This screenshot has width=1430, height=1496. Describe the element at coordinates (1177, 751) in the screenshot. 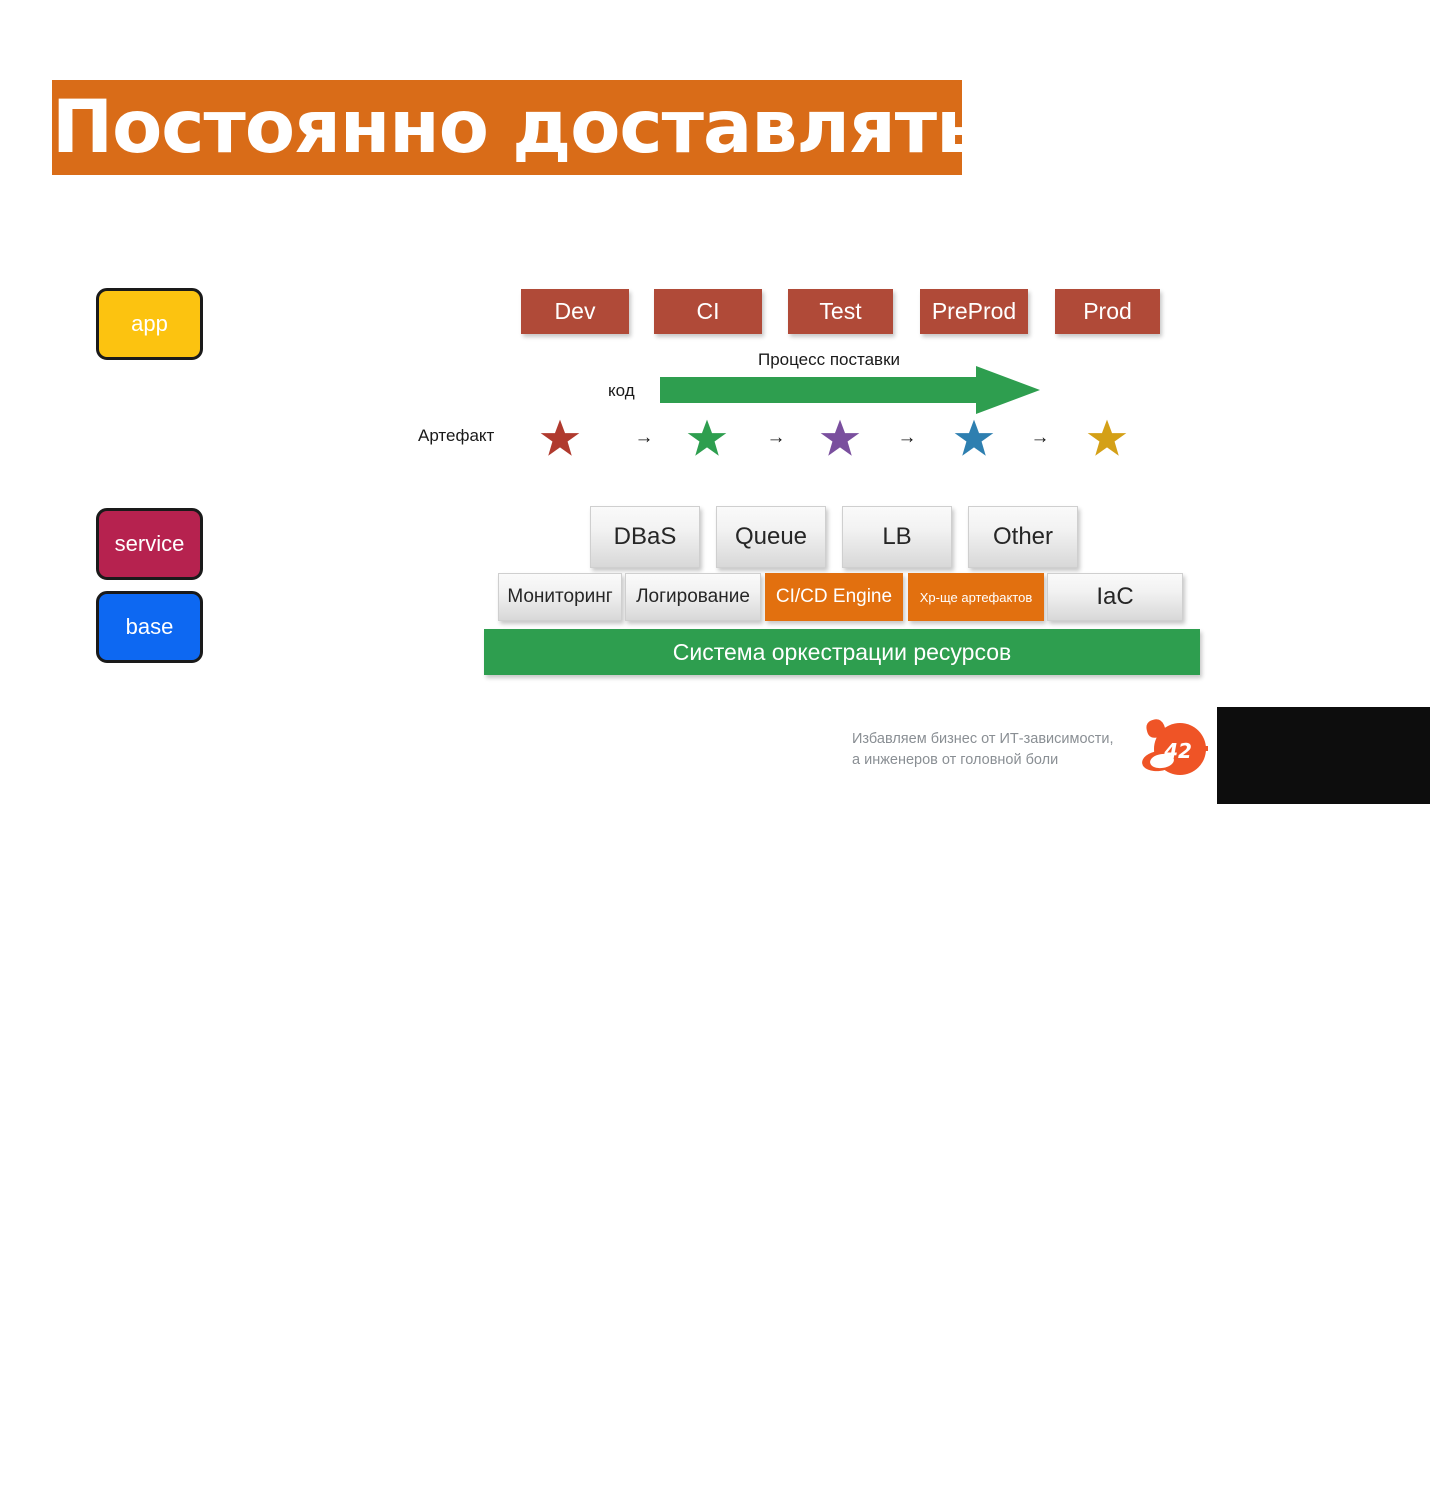

I see `logo-42-number: 42` at that location.